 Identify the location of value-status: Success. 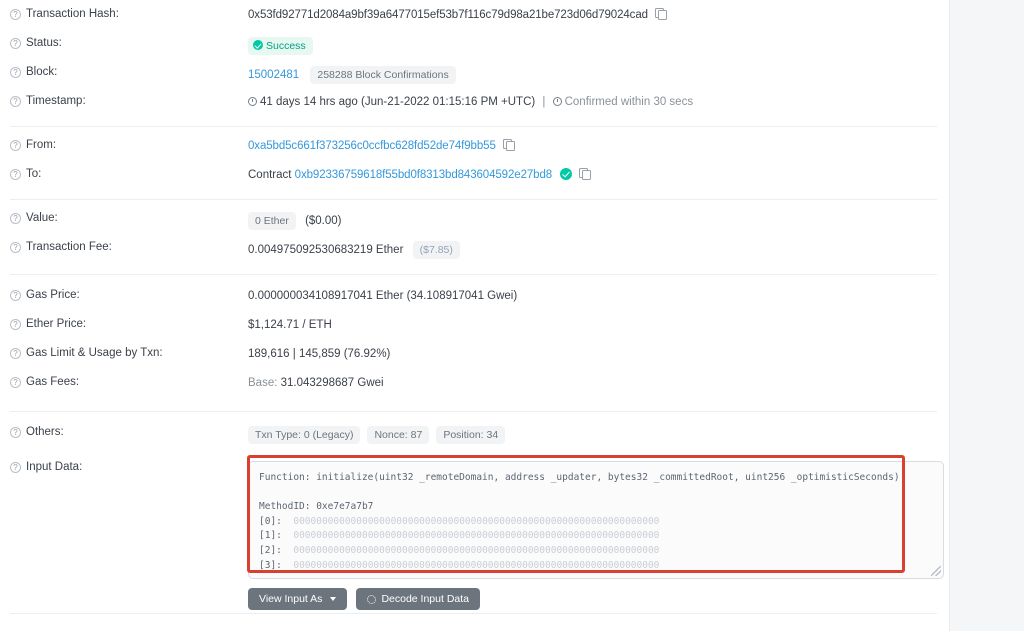
(592, 42).